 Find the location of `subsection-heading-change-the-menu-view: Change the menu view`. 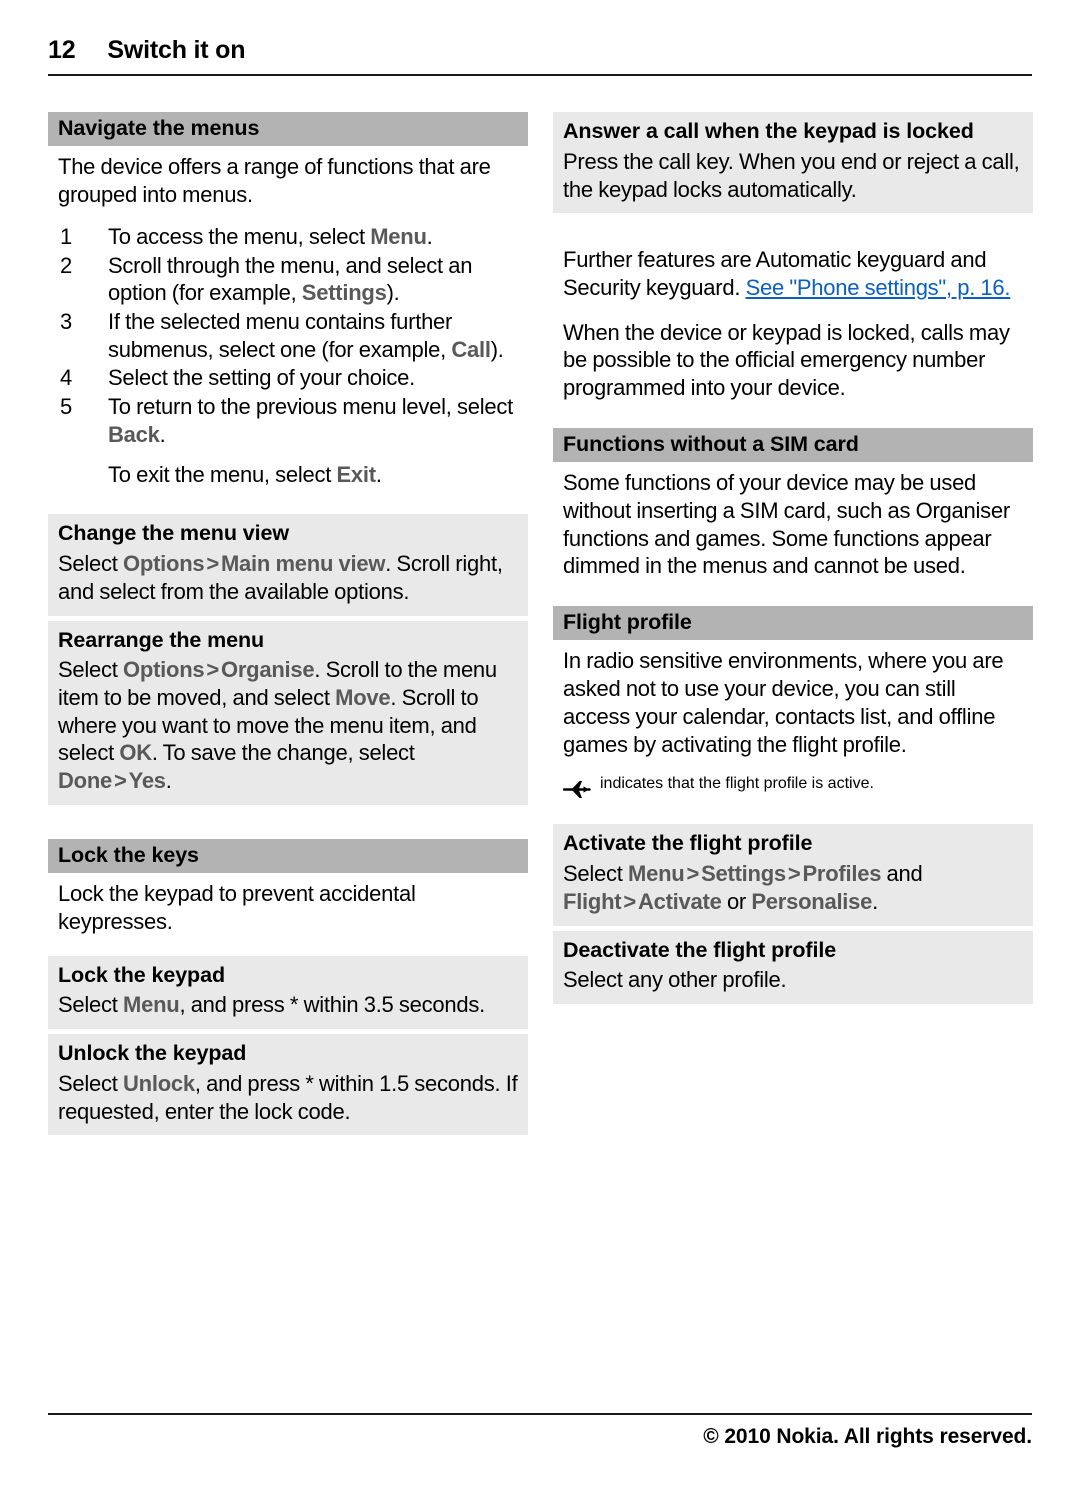

subsection-heading-change-the-menu-view: Change the menu view is located at coordinates (173, 533).